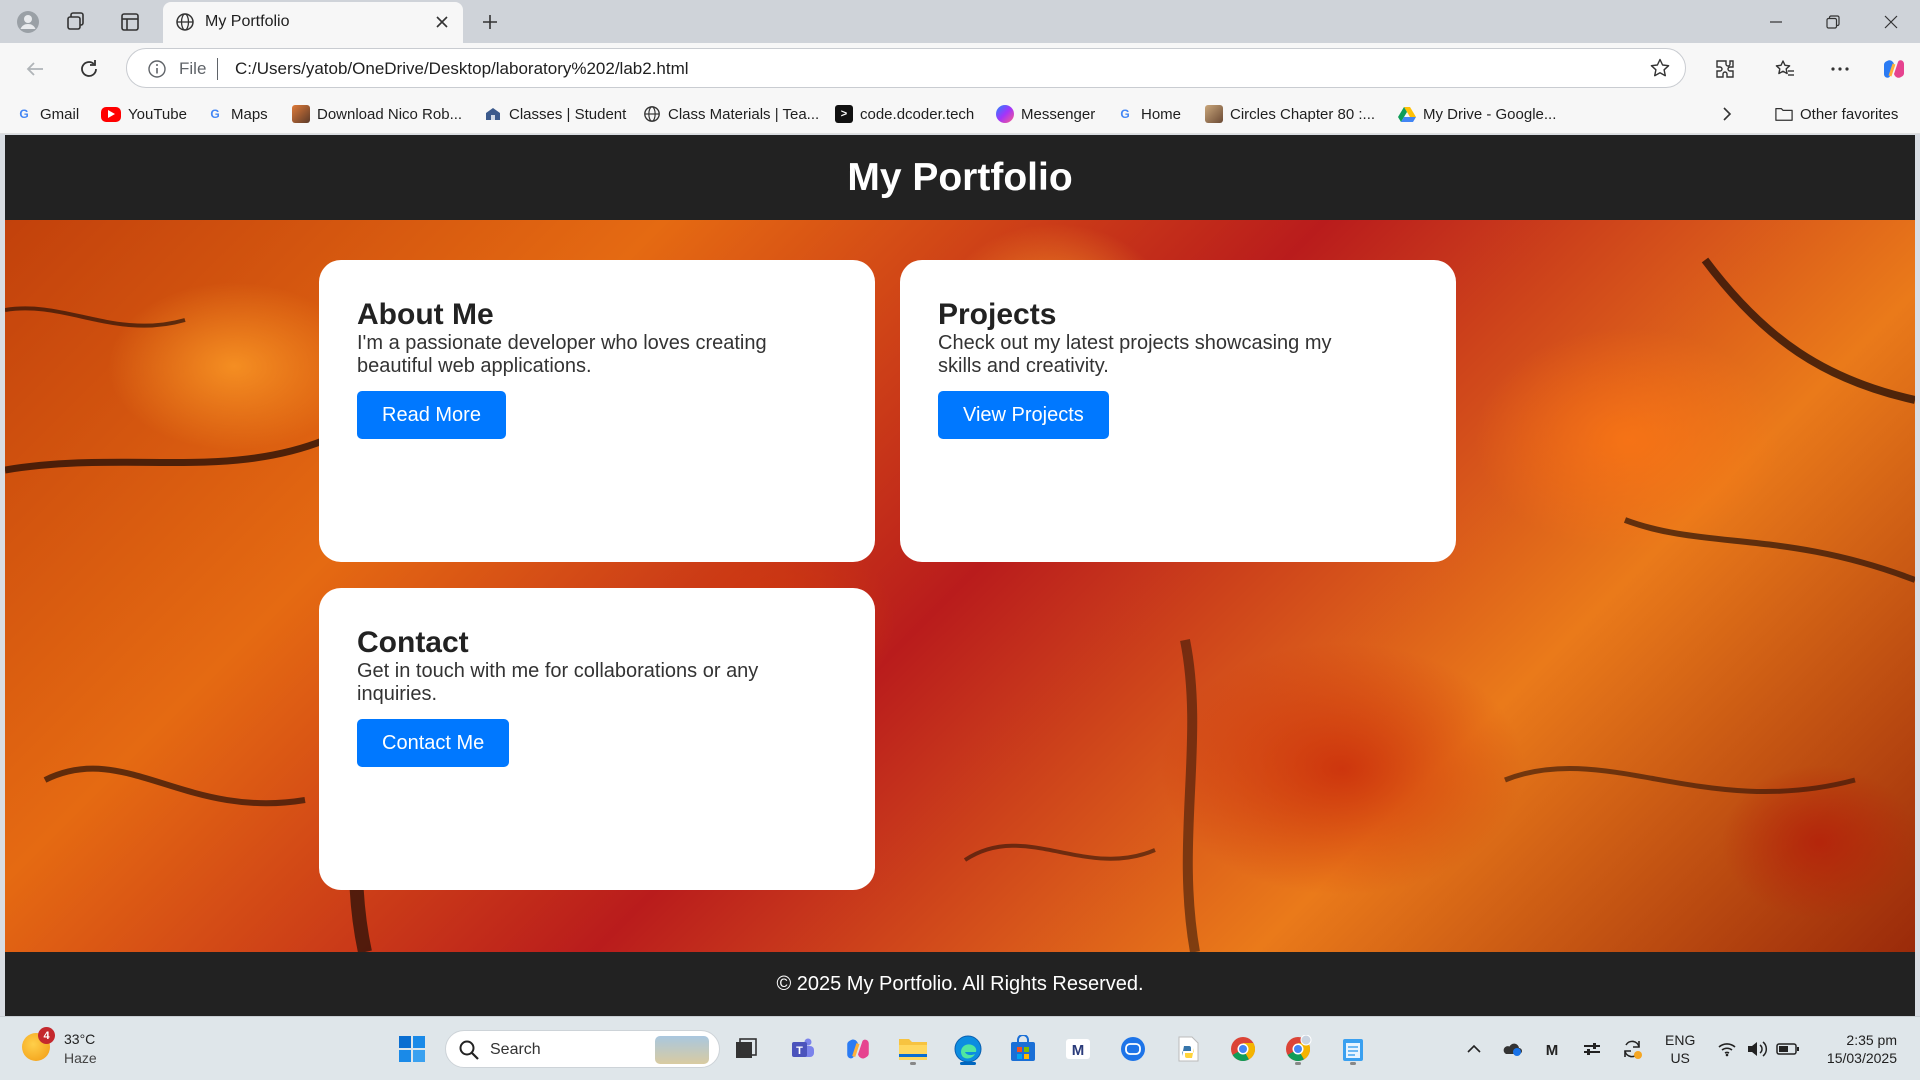 The width and height of the screenshot is (1920, 1080). What do you see at coordinates (1512, 1049) in the screenshot?
I see `onedrive-icon` at bounding box center [1512, 1049].